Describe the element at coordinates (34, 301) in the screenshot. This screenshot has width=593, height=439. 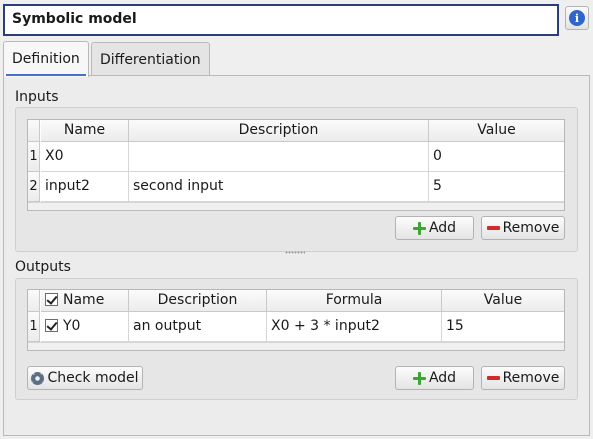
I see `outputs-table-corner` at that location.